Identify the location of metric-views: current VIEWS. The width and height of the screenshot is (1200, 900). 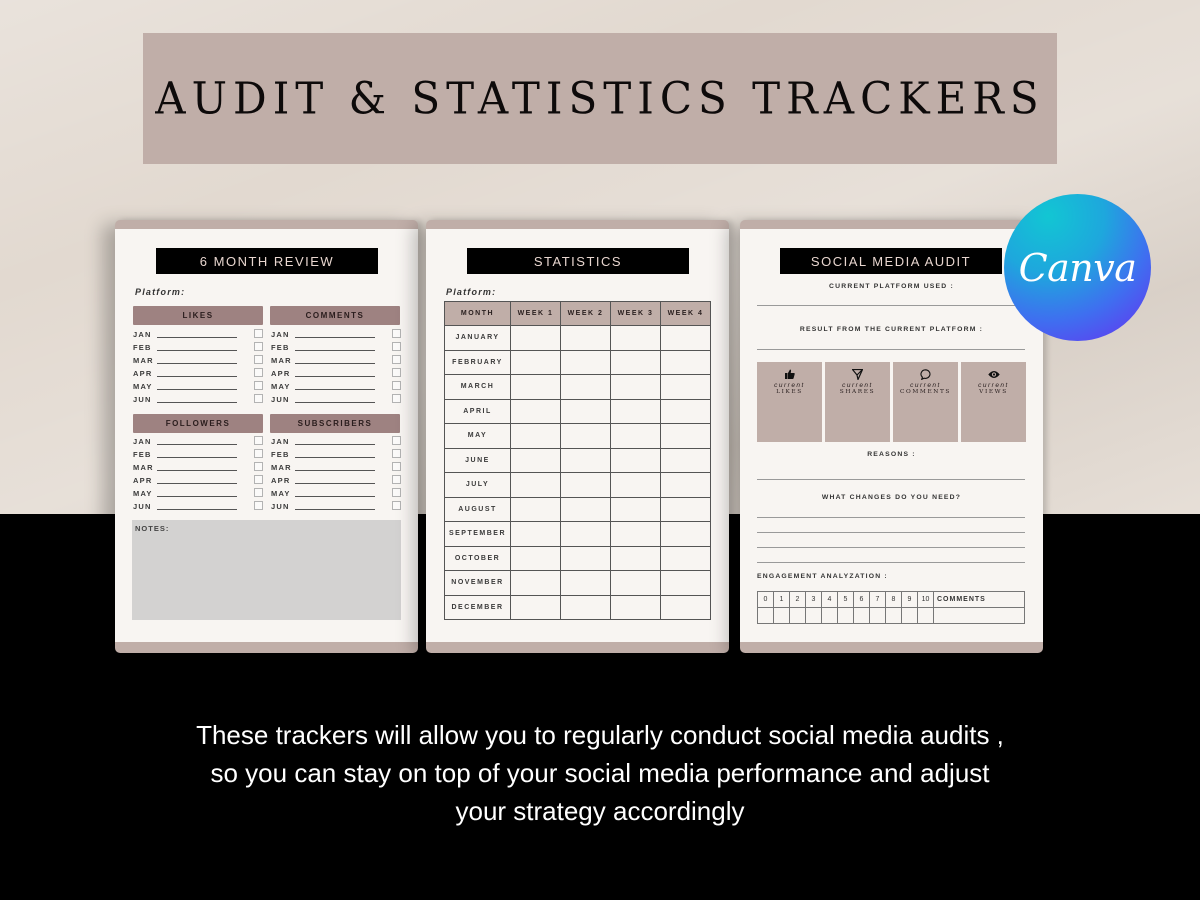
(993, 402).